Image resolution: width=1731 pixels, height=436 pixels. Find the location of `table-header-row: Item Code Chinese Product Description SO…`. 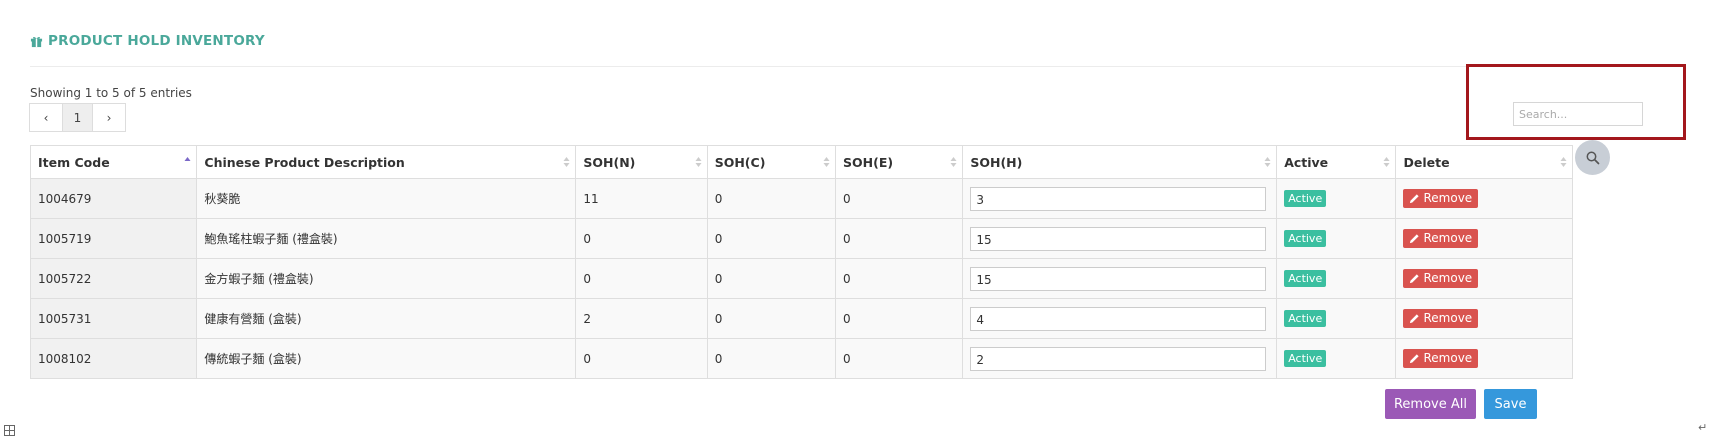

table-header-row: Item Code Chinese Product Description SO… is located at coordinates (801, 162).